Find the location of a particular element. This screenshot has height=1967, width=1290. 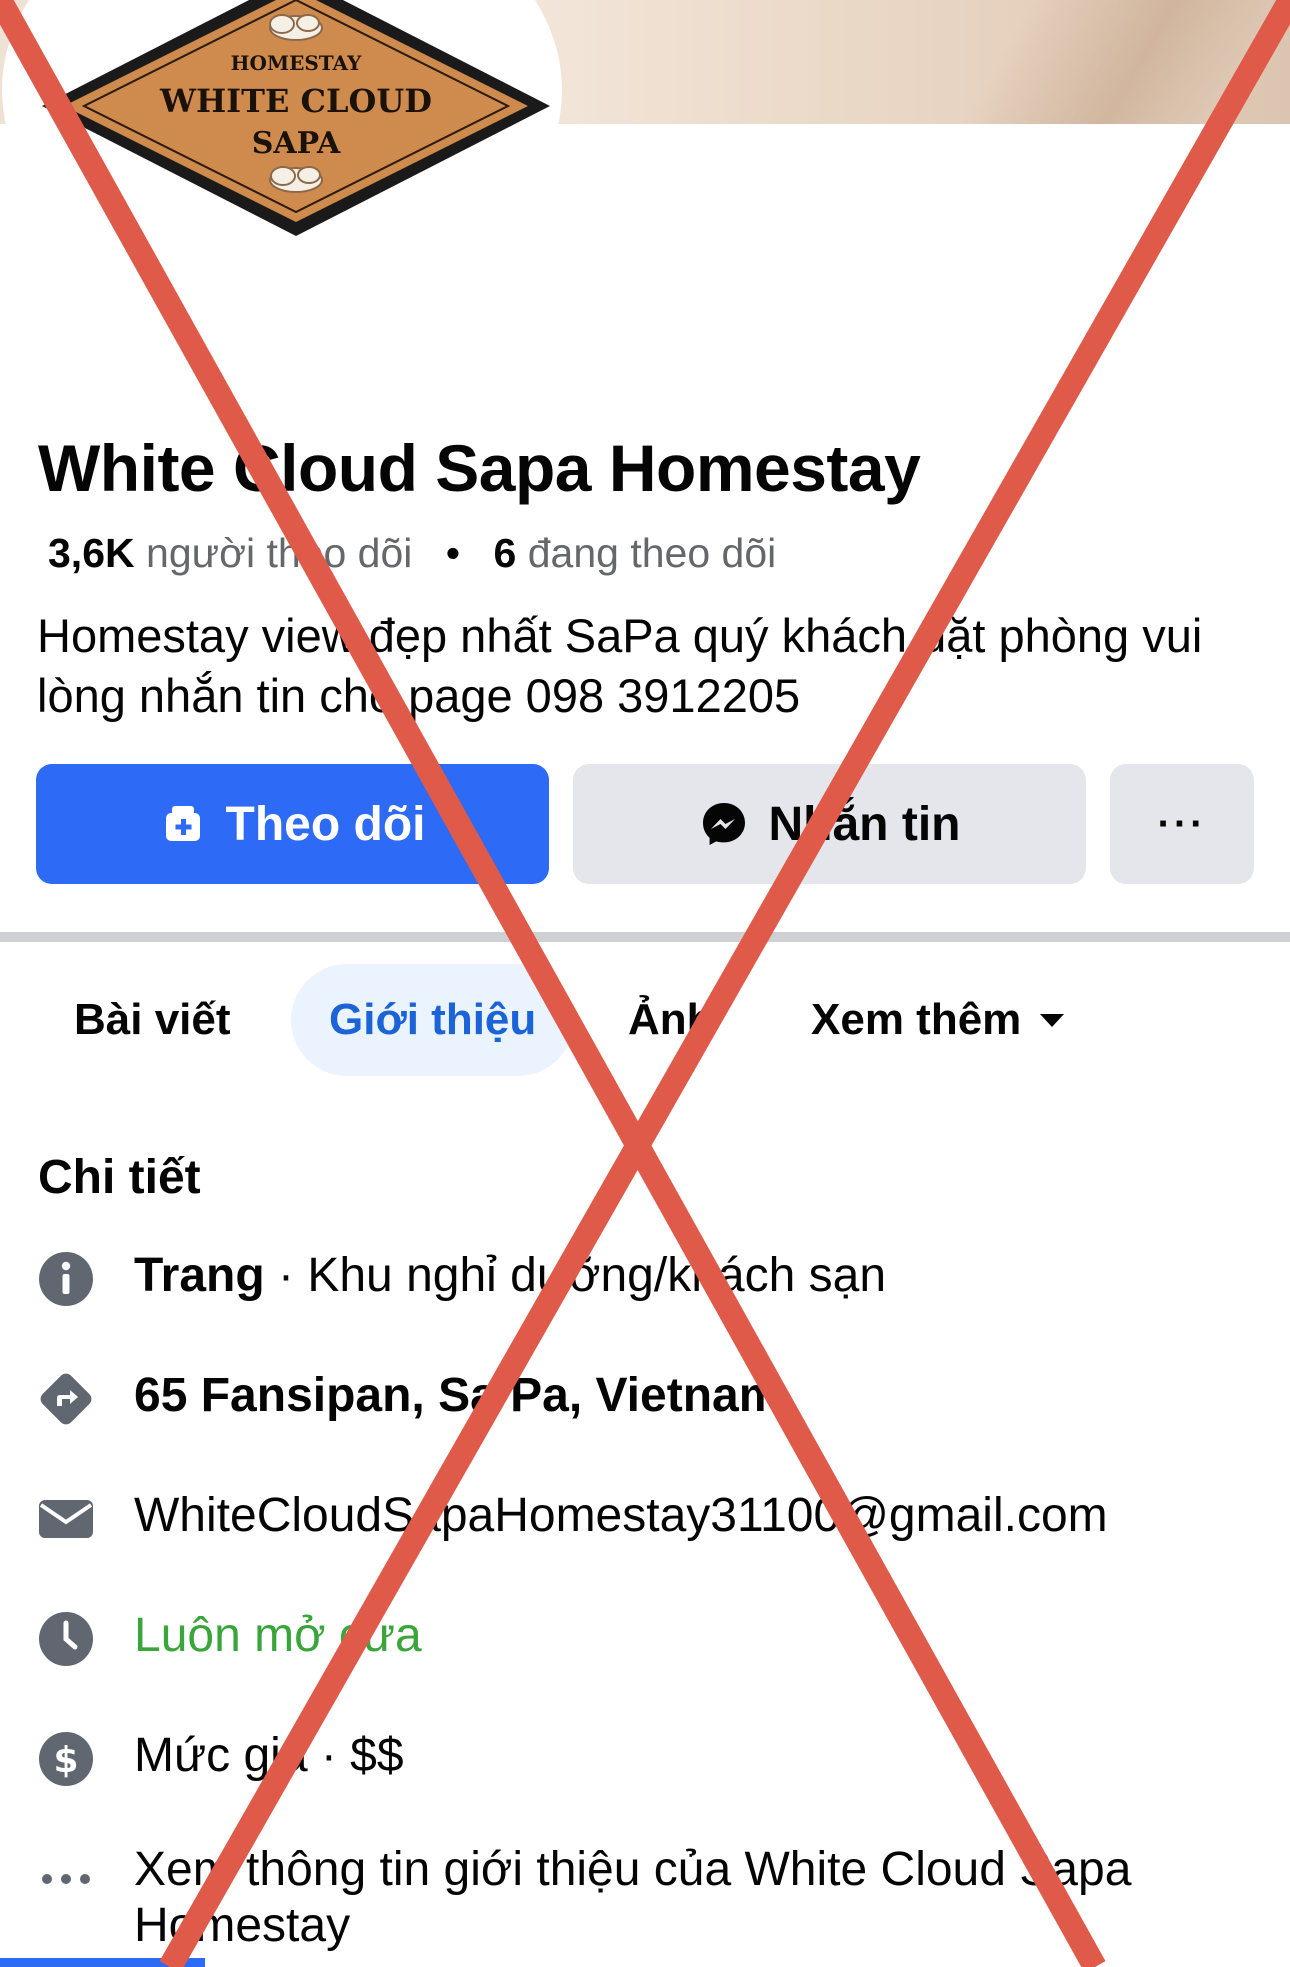

detail-category-text: Trang · Khu nghỉ dưỡng/khách sạn is located at coordinates (510, 1275).